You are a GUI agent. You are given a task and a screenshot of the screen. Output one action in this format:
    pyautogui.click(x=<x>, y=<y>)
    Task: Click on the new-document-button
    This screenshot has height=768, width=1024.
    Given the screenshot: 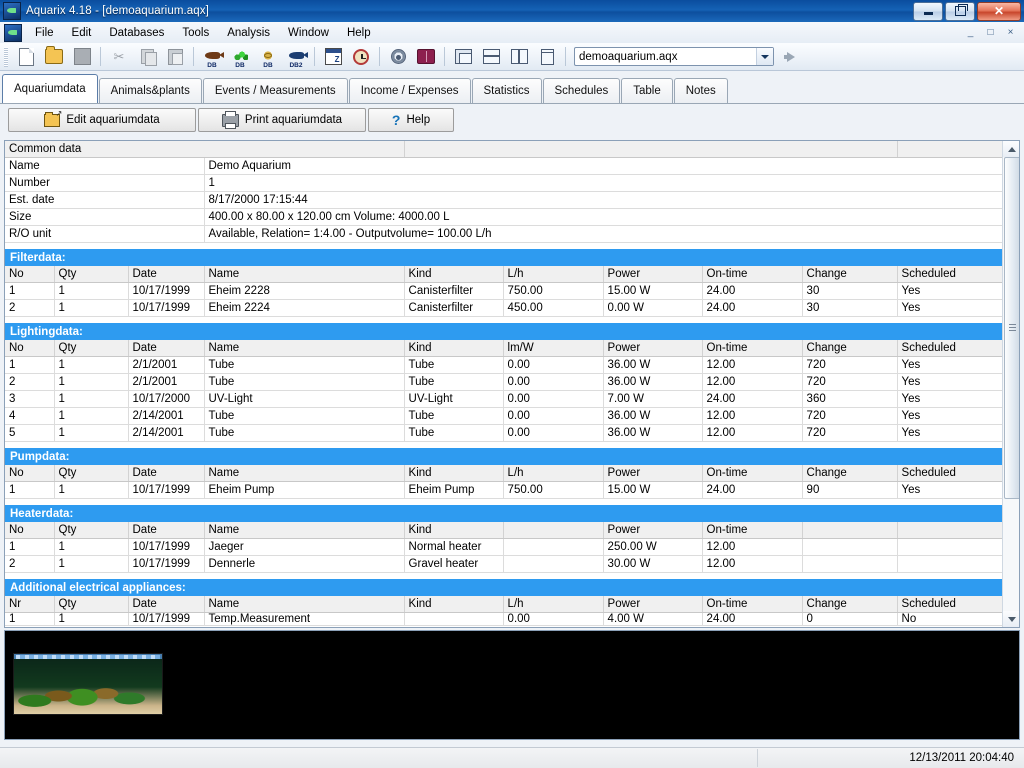 What is the action you would take?
    pyautogui.click(x=26, y=56)
    